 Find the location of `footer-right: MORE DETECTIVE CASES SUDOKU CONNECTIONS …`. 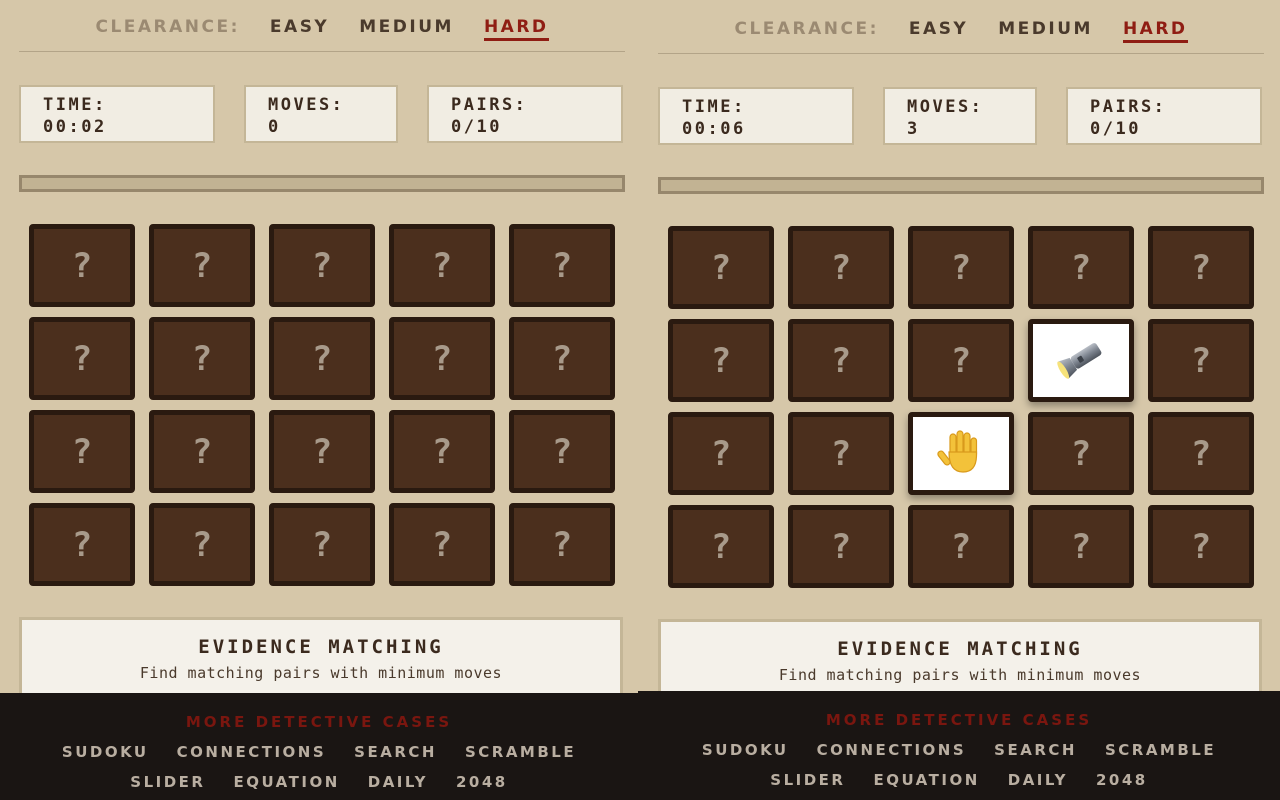

footer-right: MORE DETECTIVE CASES SUDOKU CONNECTIONS … is located at coordinates (959, 745).